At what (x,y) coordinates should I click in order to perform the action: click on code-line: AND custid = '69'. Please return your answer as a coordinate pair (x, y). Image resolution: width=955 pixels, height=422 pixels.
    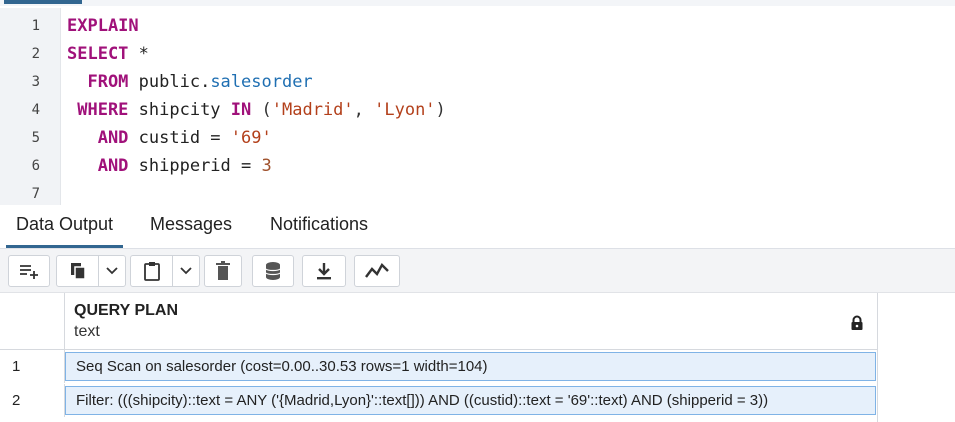
    Looking at the image, I should click on (169, 138).